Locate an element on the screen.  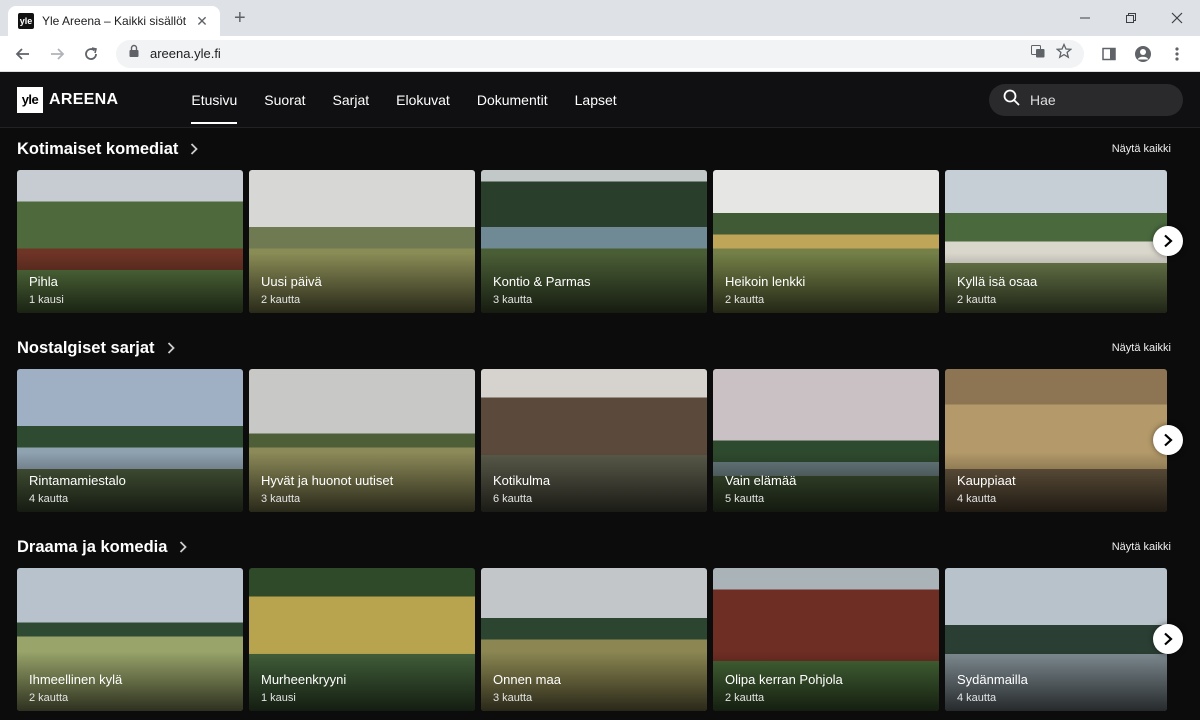
series-card: Kauppiaat 4 kautta is located at coordinates (1056, 440).